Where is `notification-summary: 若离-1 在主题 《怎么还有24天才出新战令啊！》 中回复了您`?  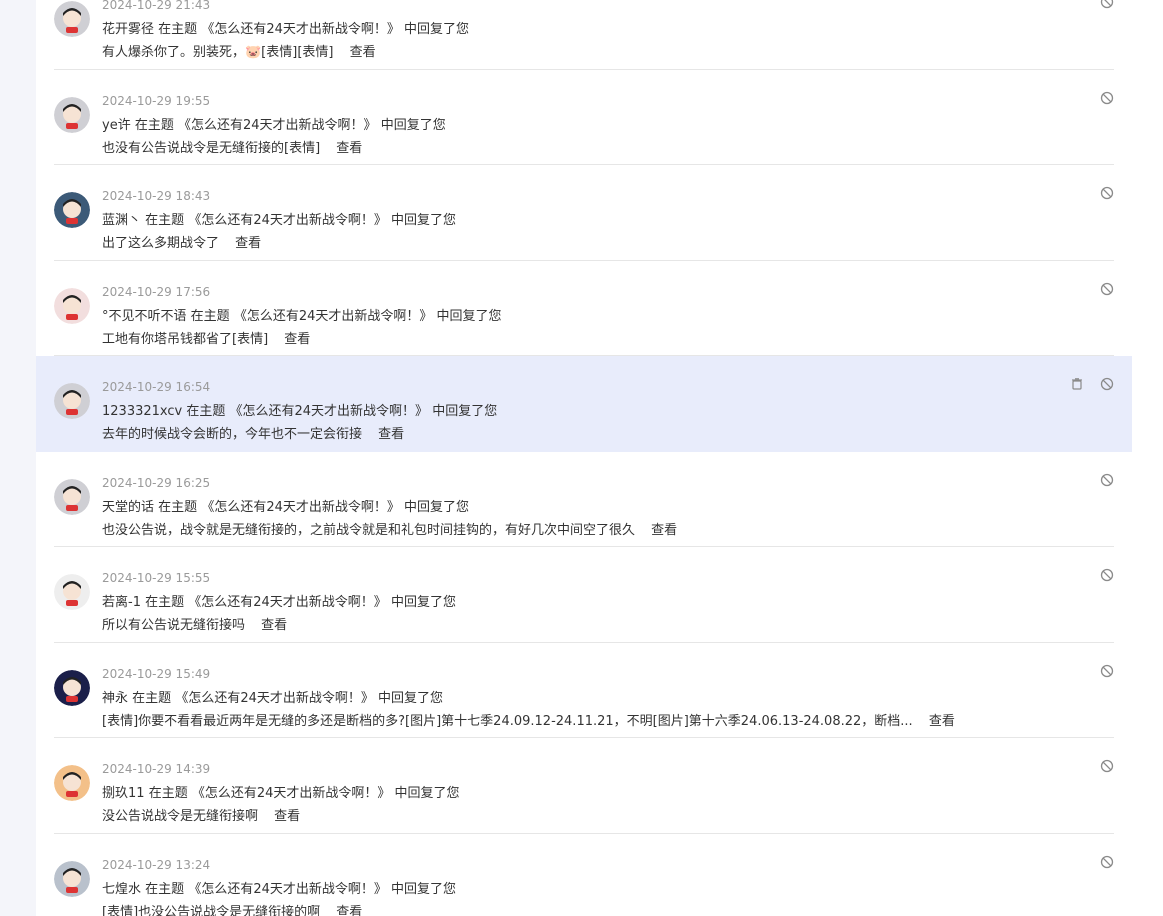 notification-summary: 若离-1 在主题 《怎么还有24天才出新战令啊！》 中回复了您 is located at coordinates (279, 600).